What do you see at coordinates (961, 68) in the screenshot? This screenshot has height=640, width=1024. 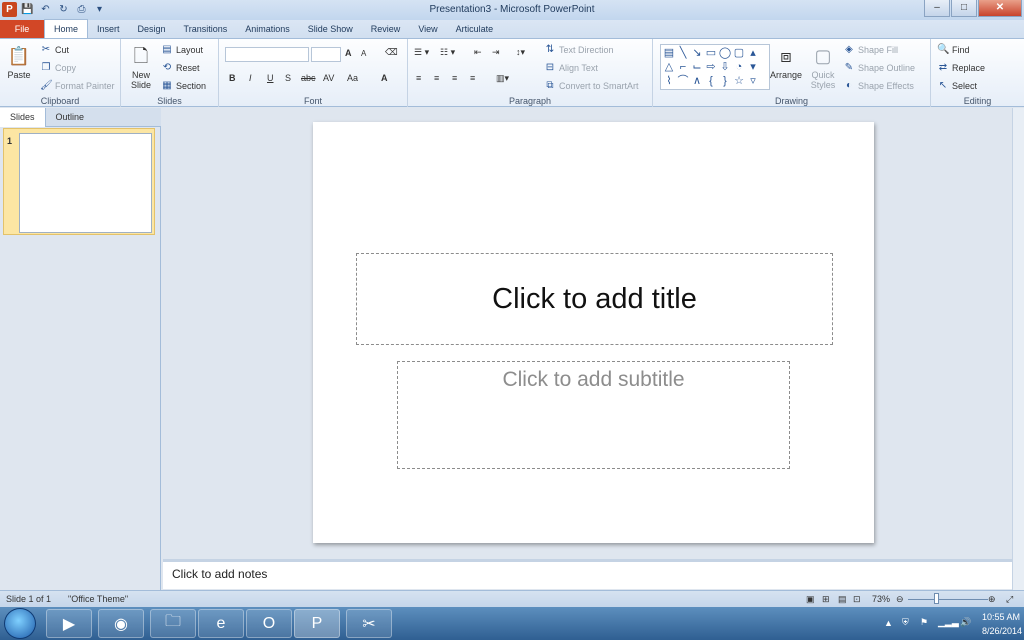 I see `replace-button: ⇄ Replace` at bounding box center [961, 68].